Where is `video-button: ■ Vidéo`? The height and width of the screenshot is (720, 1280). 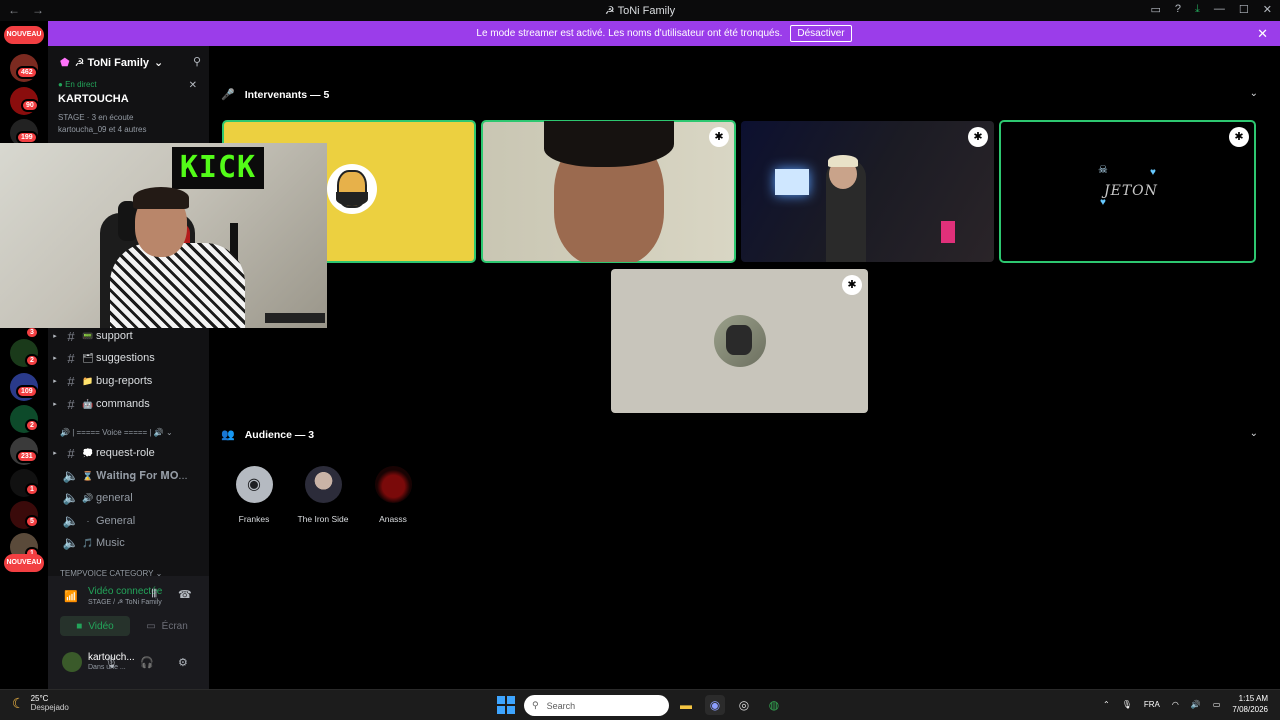
video-button: ■ Vidéo is located at coordinates (95, 626).